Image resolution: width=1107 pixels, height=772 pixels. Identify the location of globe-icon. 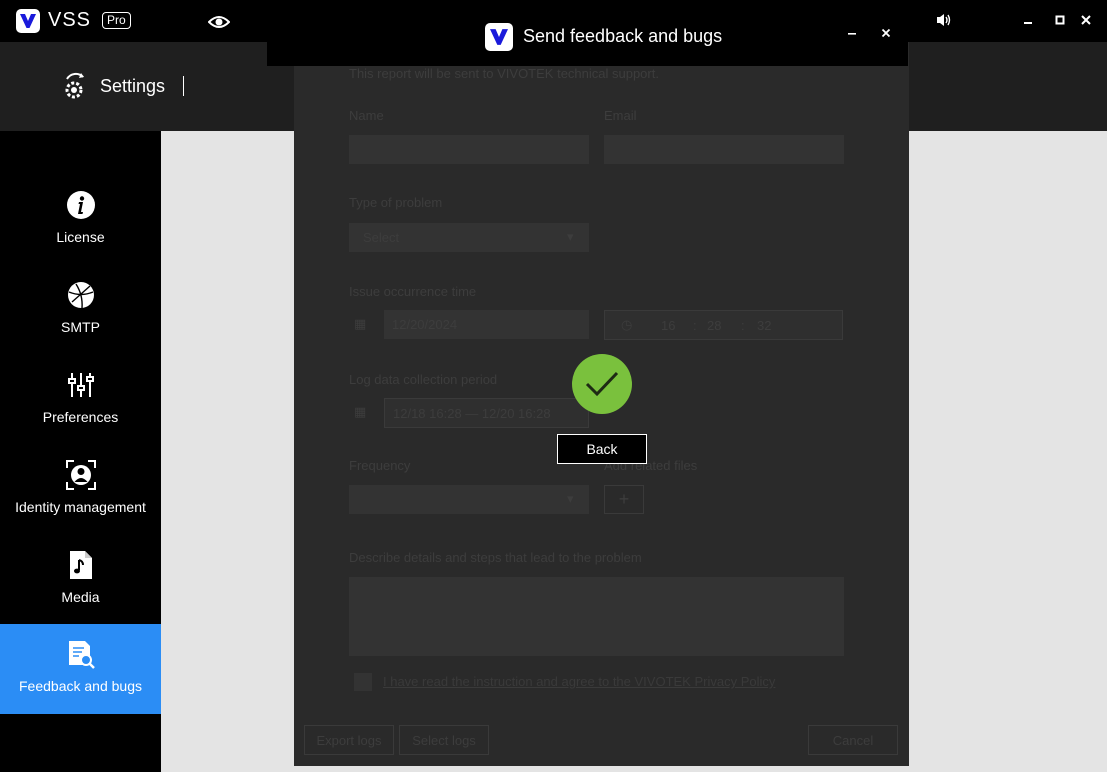
(81, 295).